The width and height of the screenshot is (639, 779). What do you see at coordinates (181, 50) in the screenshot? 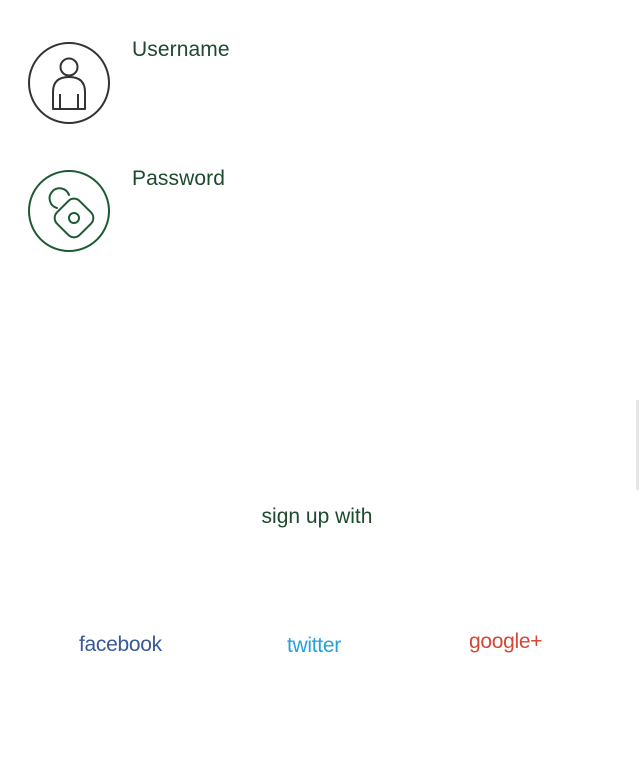
I see `username-field: Username` at bounding box center [181, 50].